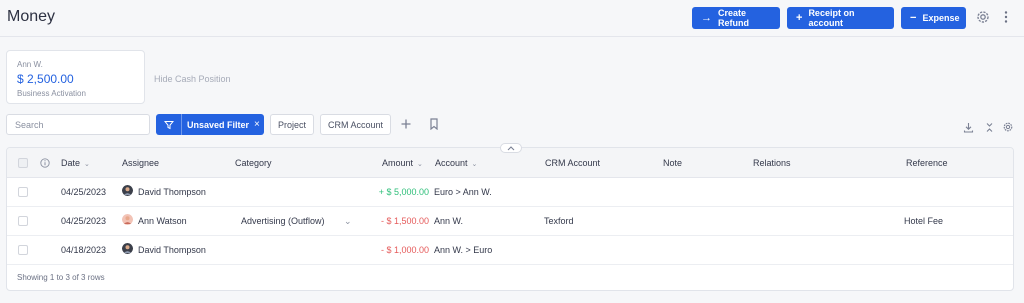  What do you see at coordinates (927, 163) in the screenshot?
I see `column-reference: Reference` at bounding box center [927, 163].